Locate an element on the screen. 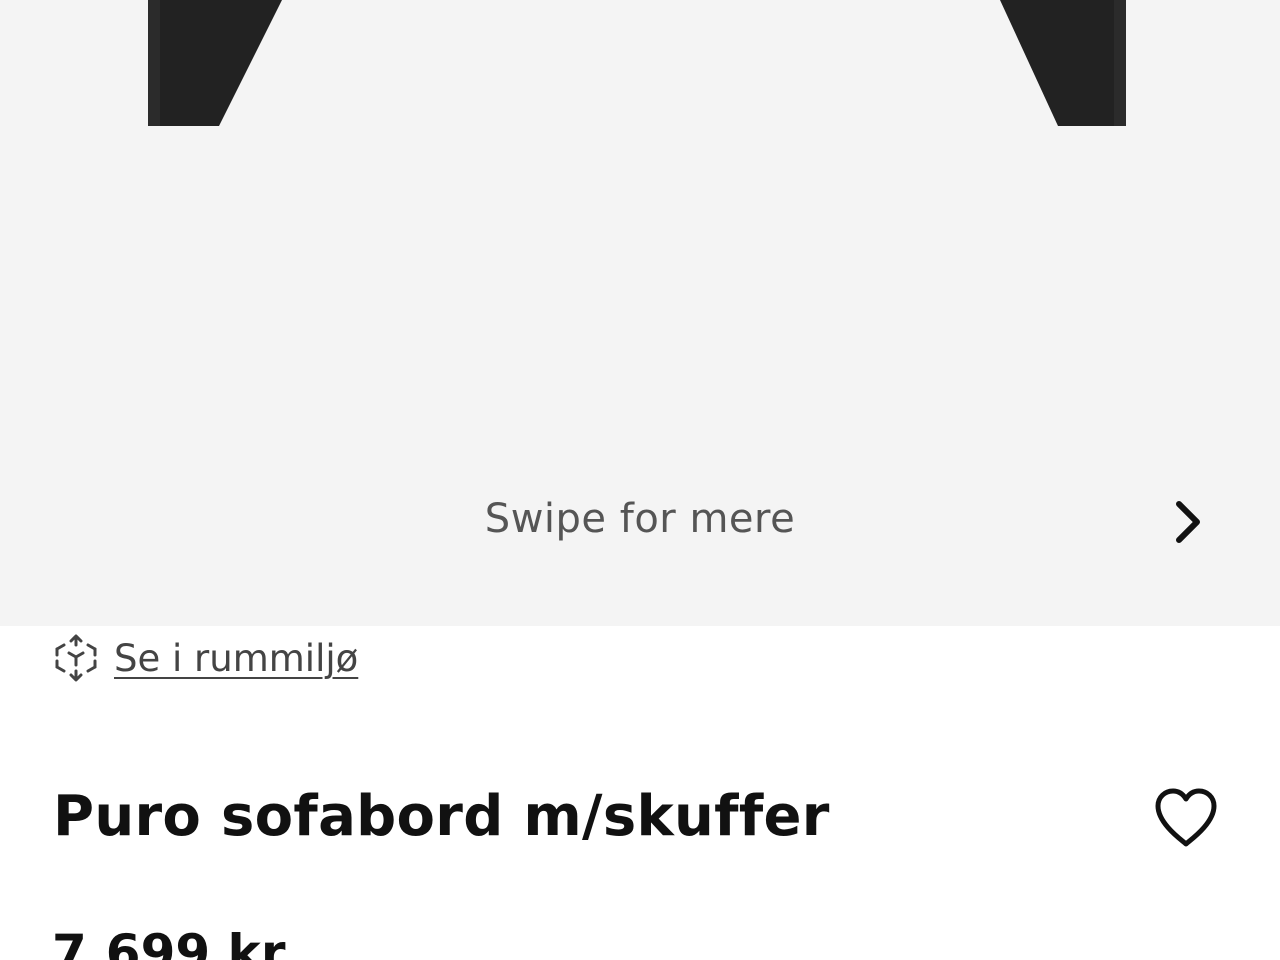 The height and width of the screenshot is (960, 1280). room-view-label: Se i rummiljø is located at coordinates (236, 658).